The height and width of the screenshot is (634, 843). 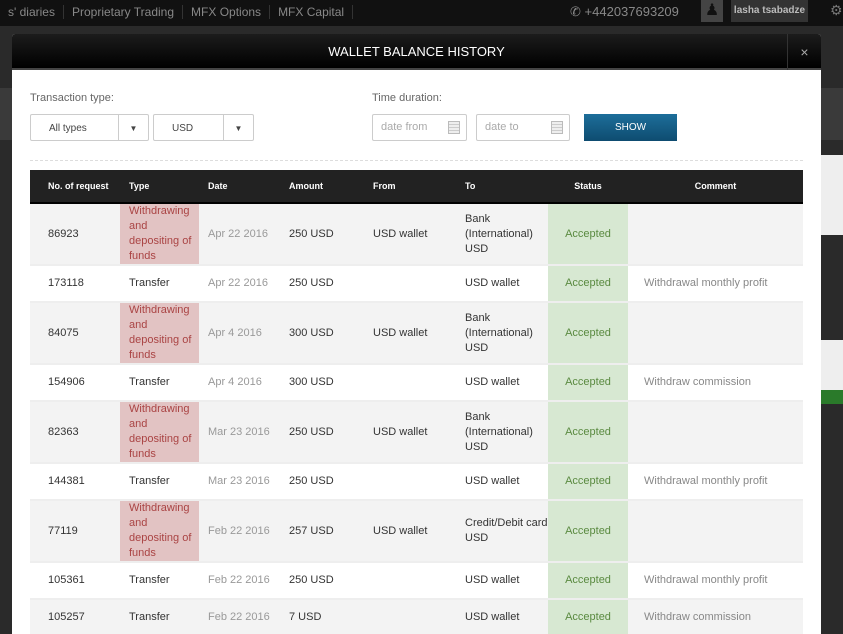 What do you see at coordinates (75, 432) in the screenshot?
I see `cell-request-number: 82363` at bounding box center [75, 432].